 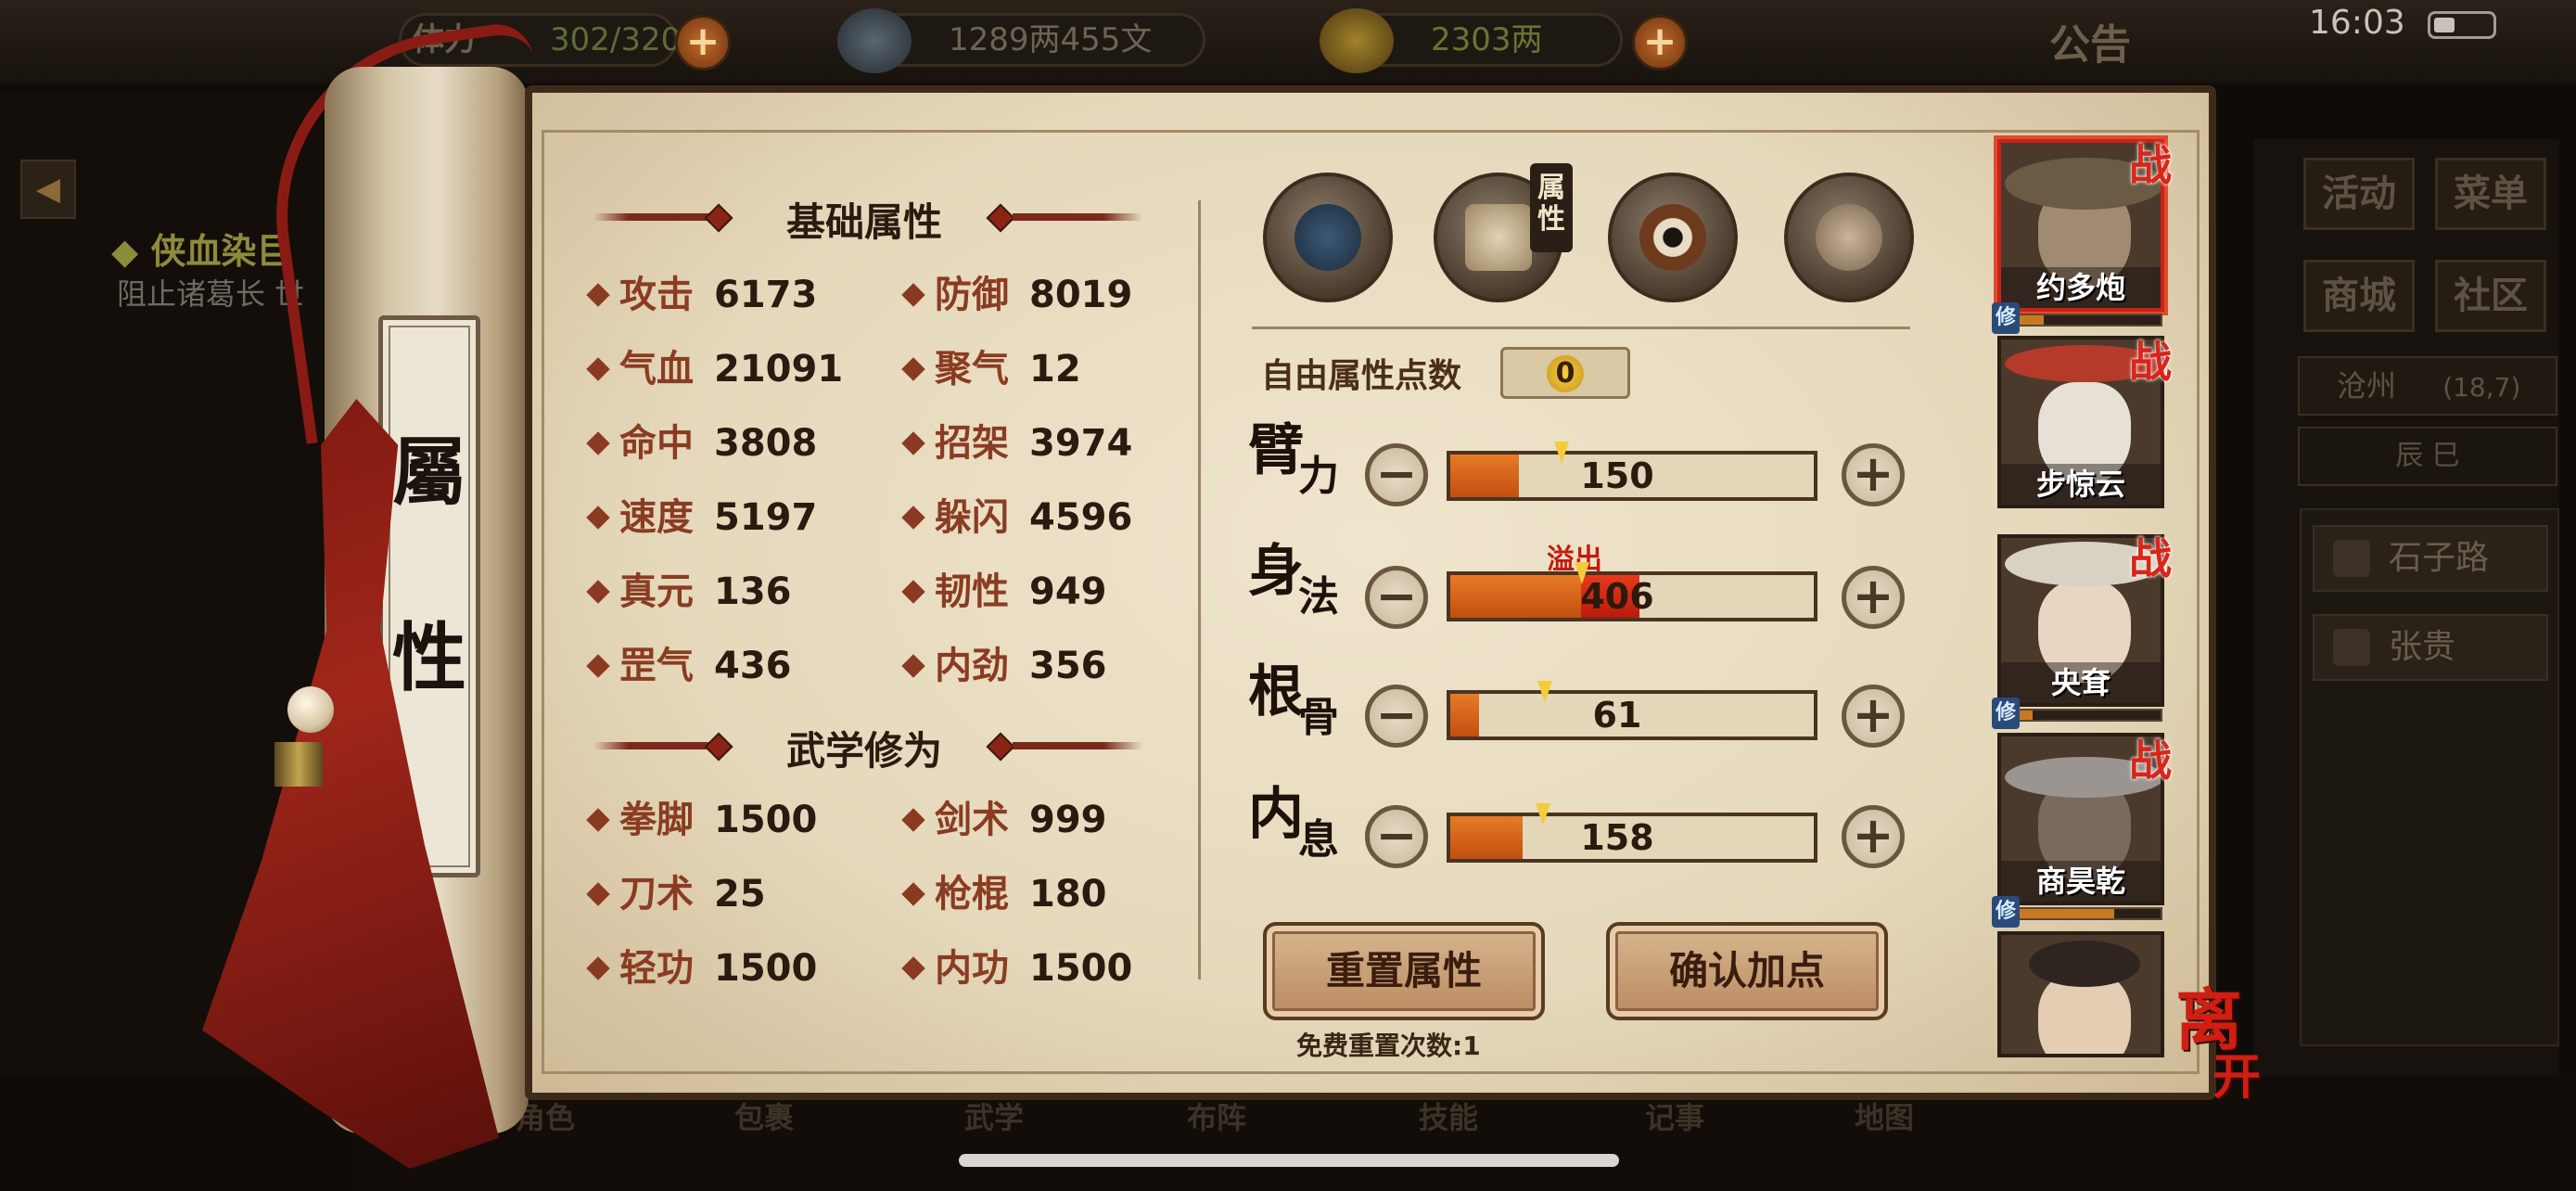 I want to click on stat-sword: 剑术 999, so click(x=1004, y=820).